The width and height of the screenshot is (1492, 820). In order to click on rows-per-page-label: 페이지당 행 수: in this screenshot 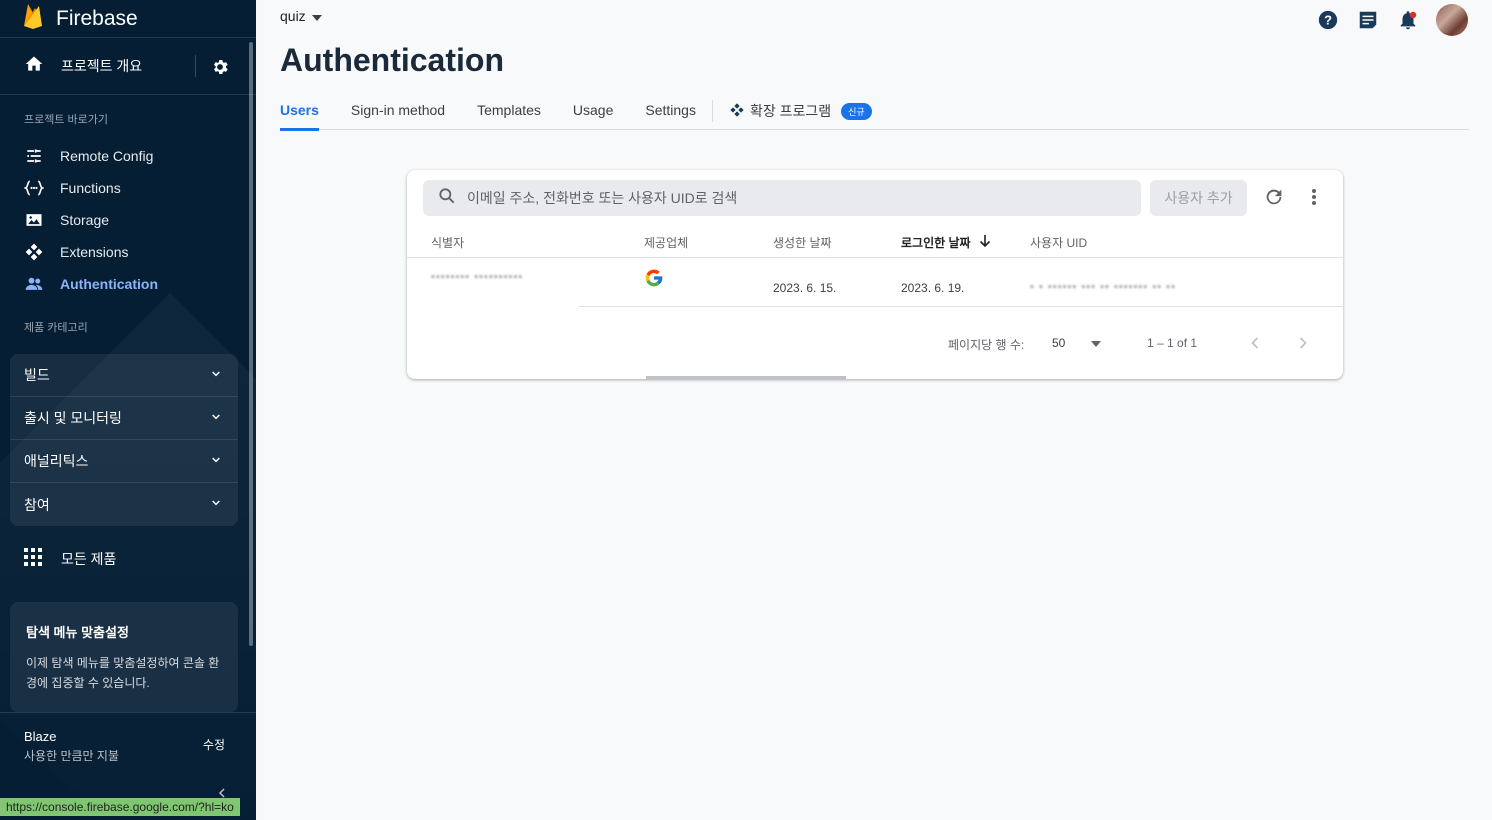, I will do `click(986, 345)`.